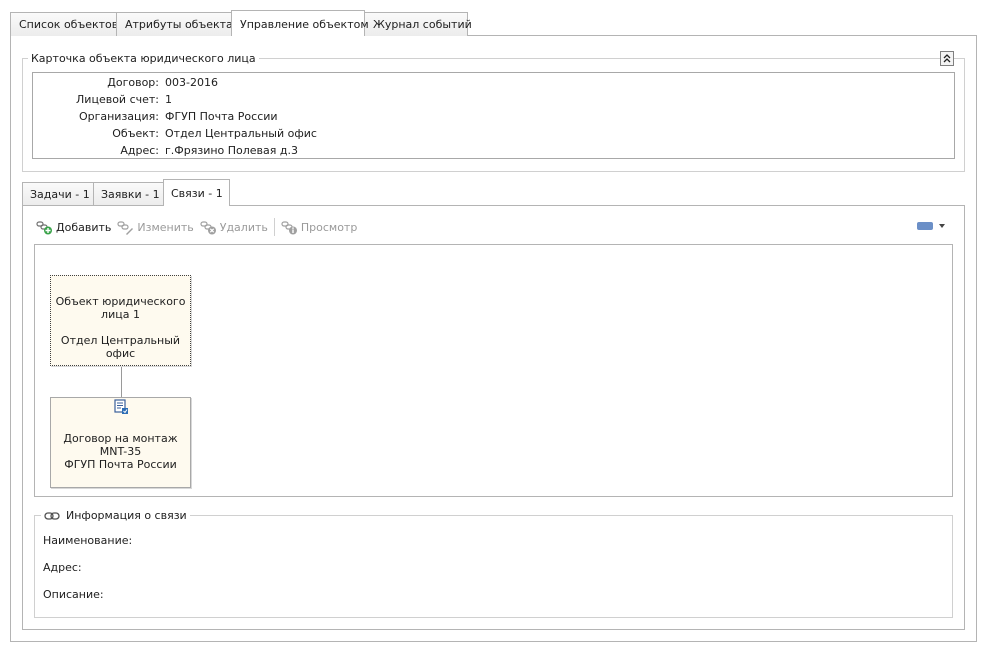 The width and height of the screenshot is (987, 652). What do you see at coordinates (179, 24) in the screenshot?
I see `tab-label: Атрибуты объекта` at bounding box center [179, 24].